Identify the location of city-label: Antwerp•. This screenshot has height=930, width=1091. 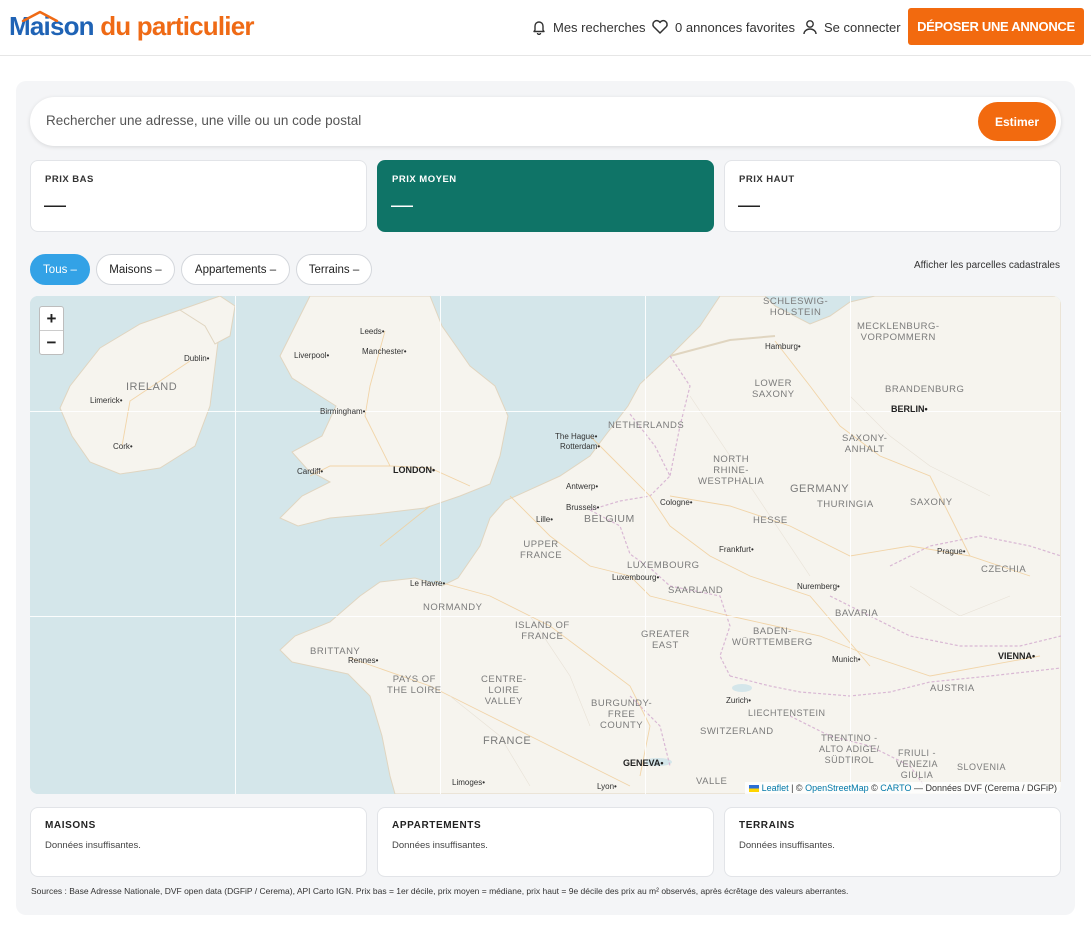
(582, 486).